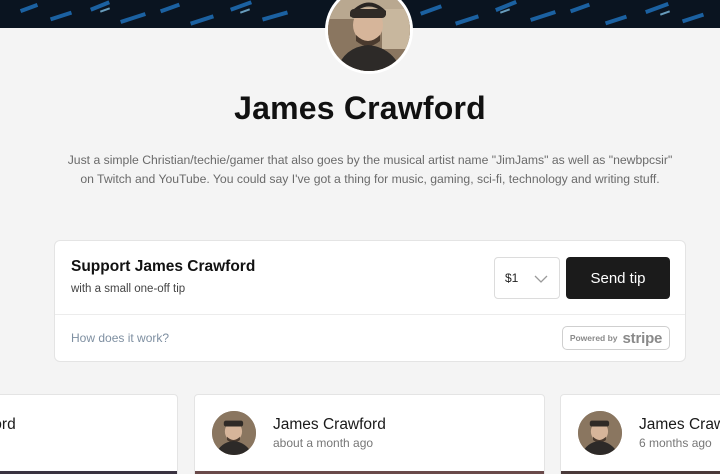 This screenshot has width=720, height=474. Describe the element at coordinates (360, 108) in the screenshot. I see `profile-name: James Crawford` at that location.